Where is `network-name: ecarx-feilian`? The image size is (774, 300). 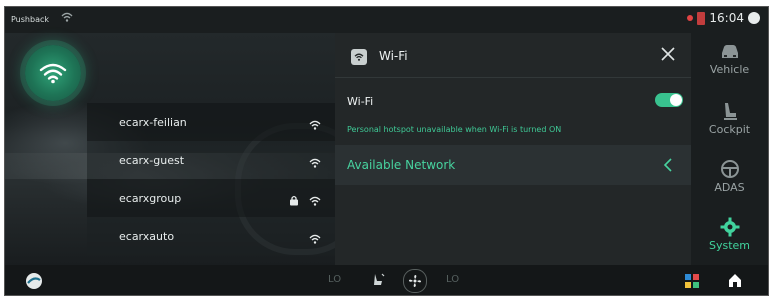 network-name: ecarx-feilian is located at coordinates (153, 122).